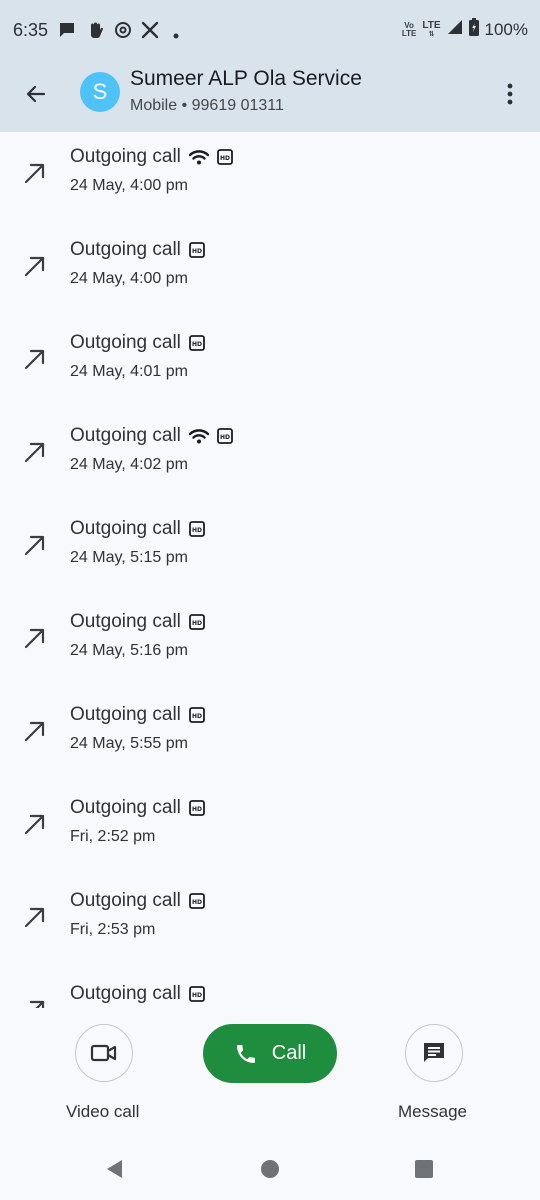 The image size is (540, 1200). I want to click on message-label: Message, so click(432, 1111).